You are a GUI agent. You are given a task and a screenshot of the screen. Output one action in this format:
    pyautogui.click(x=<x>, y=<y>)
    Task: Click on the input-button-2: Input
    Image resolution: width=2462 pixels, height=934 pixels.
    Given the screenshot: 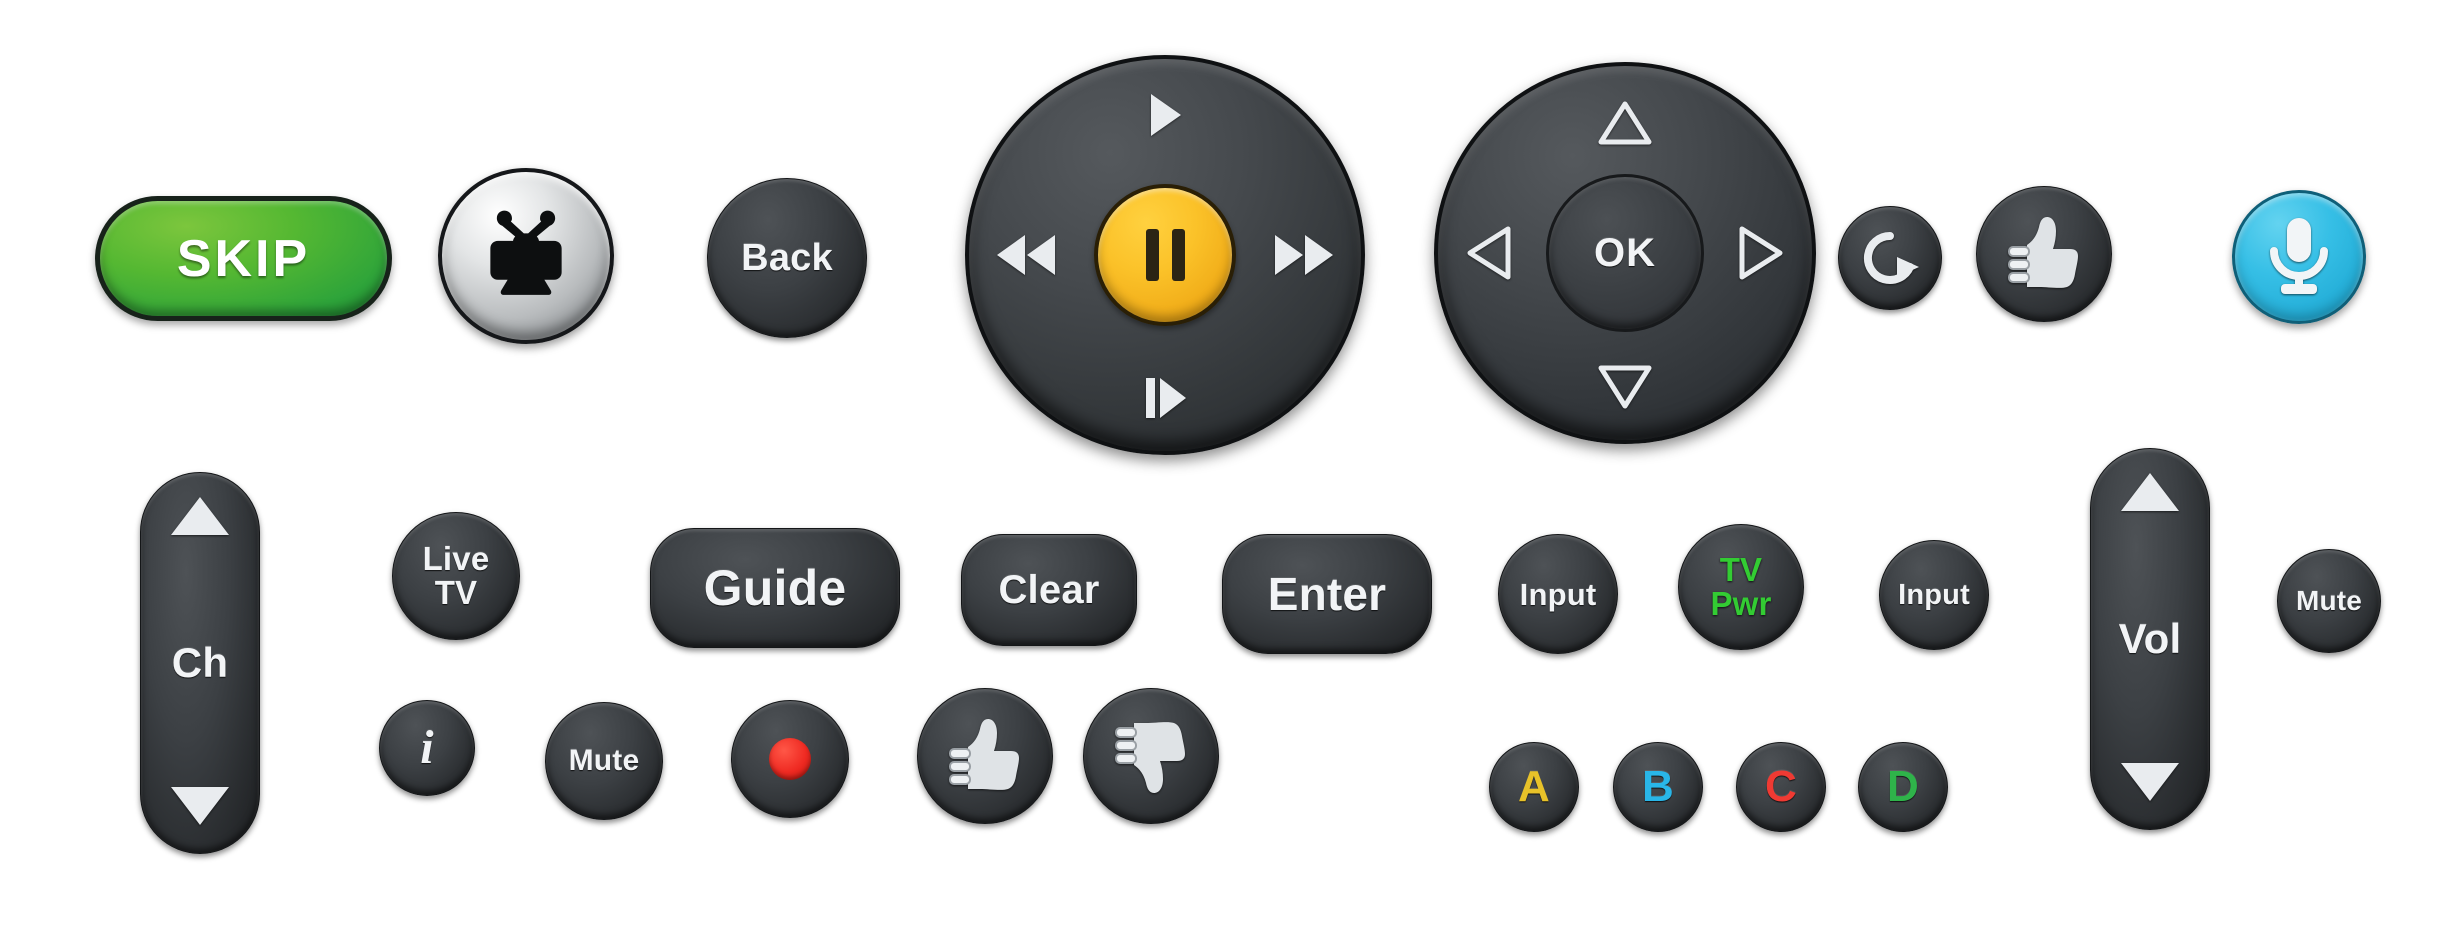 What is the action you would take?
    pyautogui.click(x=1934, y=595)
    